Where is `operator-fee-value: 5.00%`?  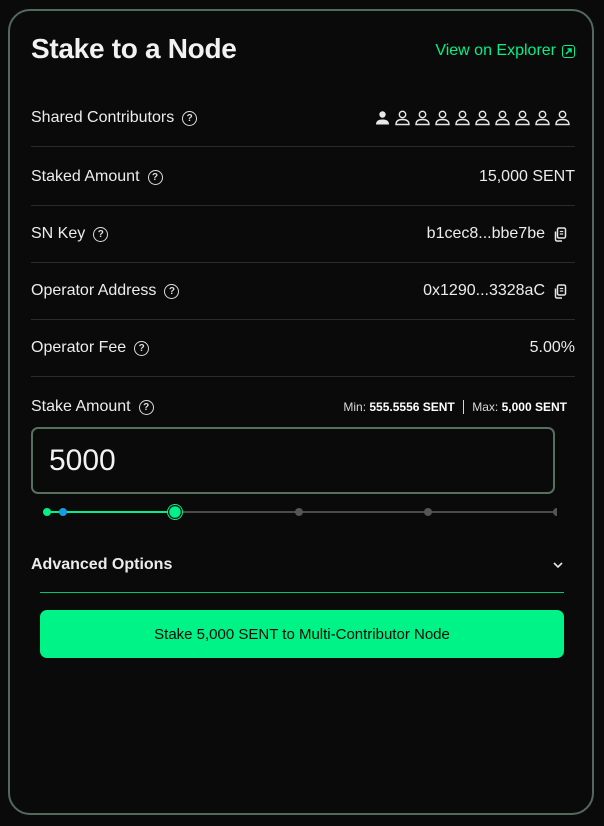
operator-fee-value: 5.00% is located at coordinates (552, 347).